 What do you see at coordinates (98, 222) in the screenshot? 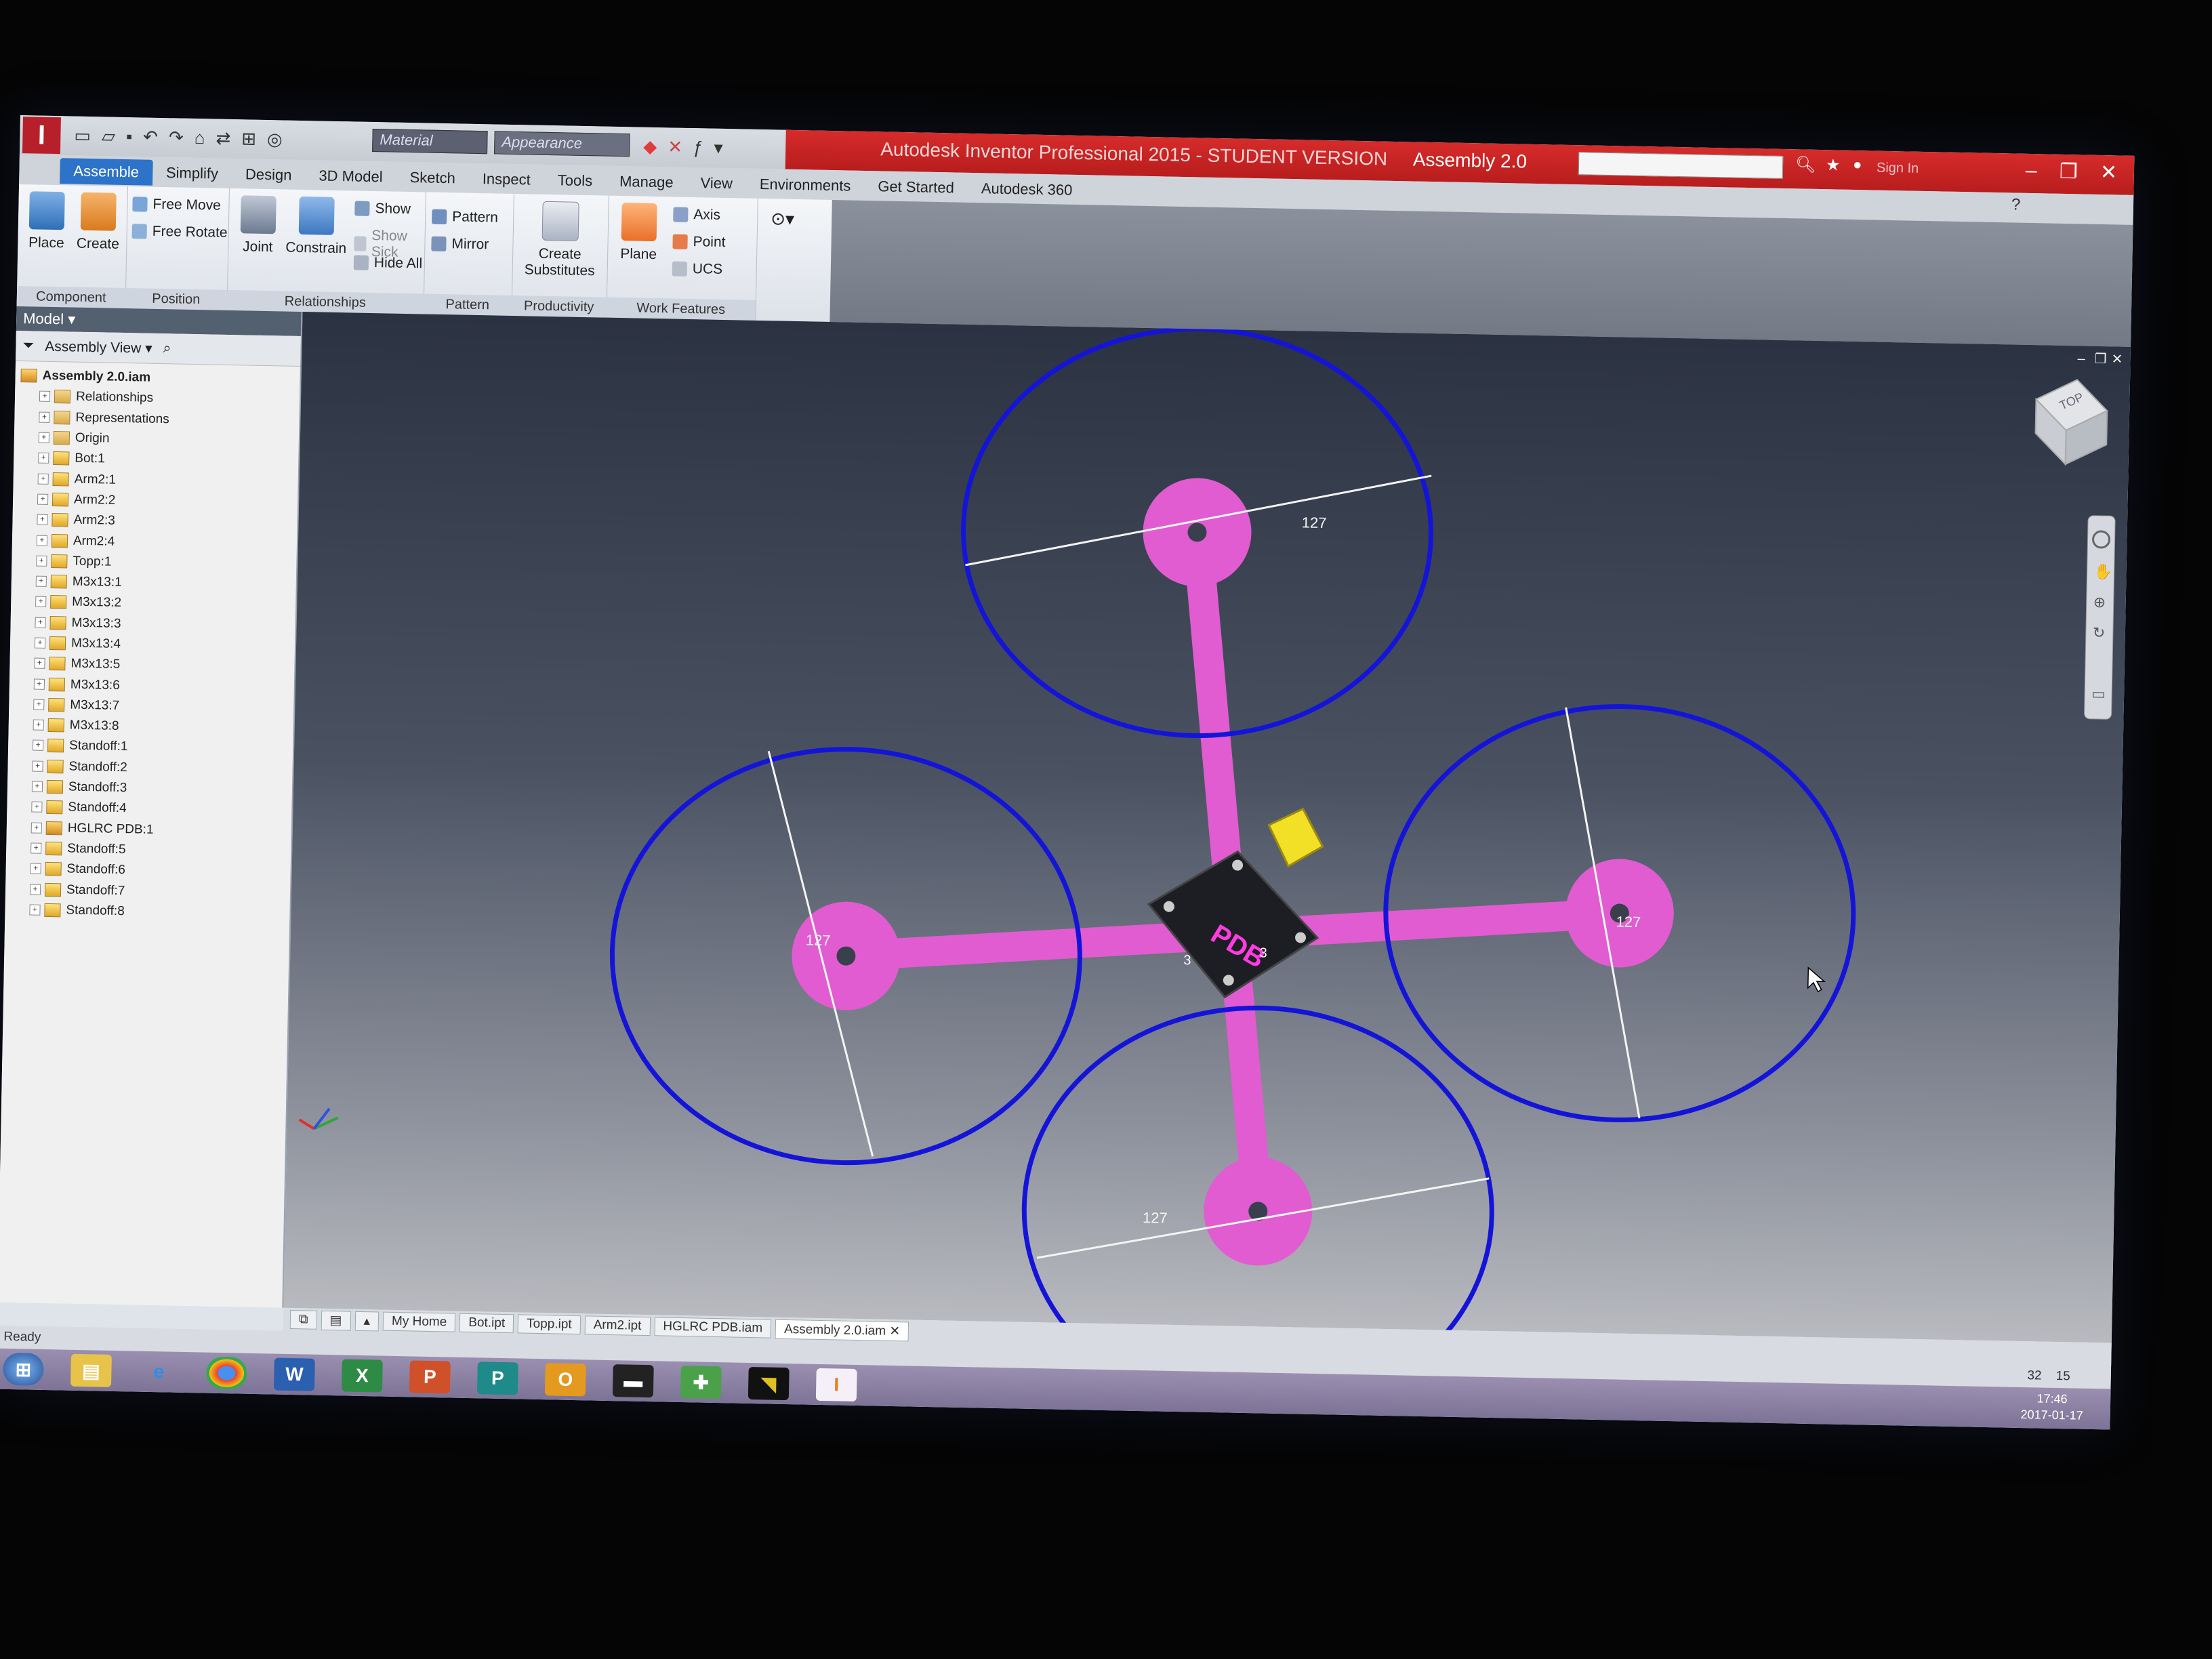
I see `create-button: Create` at bounding box center [98, 222].